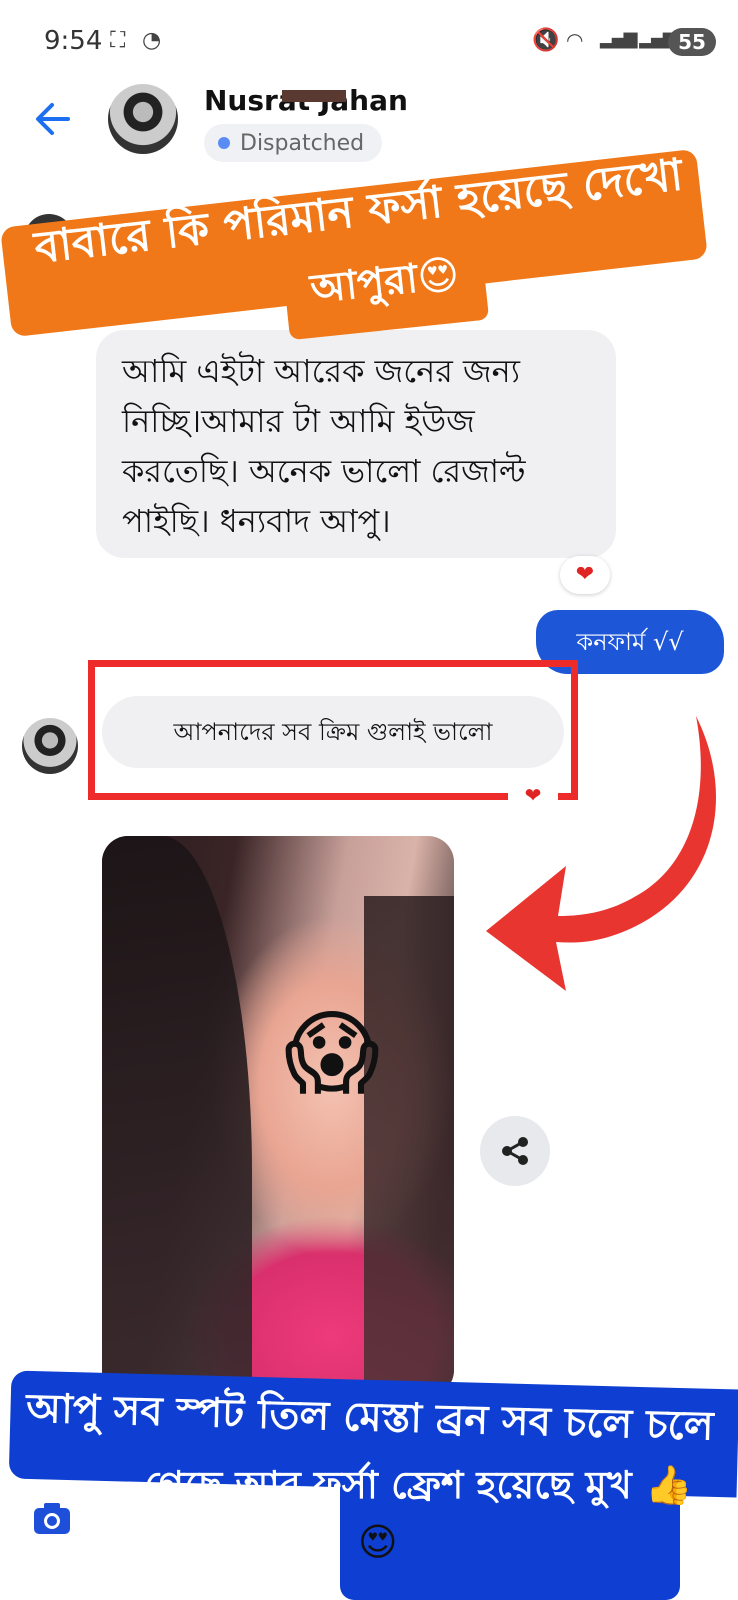 The height and width of the screenshot is (1600, 738). Describe the element at coordinates (314, 96) in the screenshot. I see `name-redaction-mark` at that location.